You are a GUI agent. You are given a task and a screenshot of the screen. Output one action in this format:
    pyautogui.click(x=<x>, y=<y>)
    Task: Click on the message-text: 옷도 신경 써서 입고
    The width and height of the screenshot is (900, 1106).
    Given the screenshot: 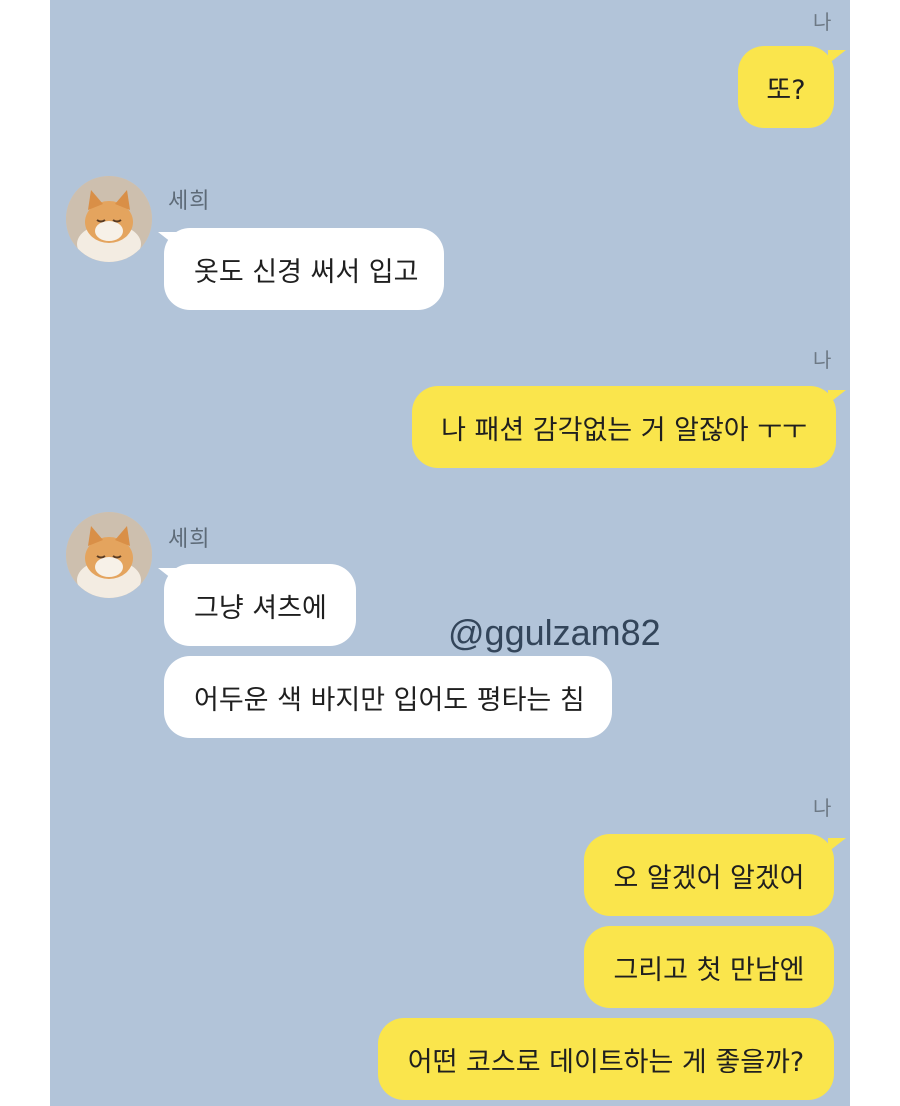 What is the action you would take?
    pyautogui.click(x=306, y=272)
    